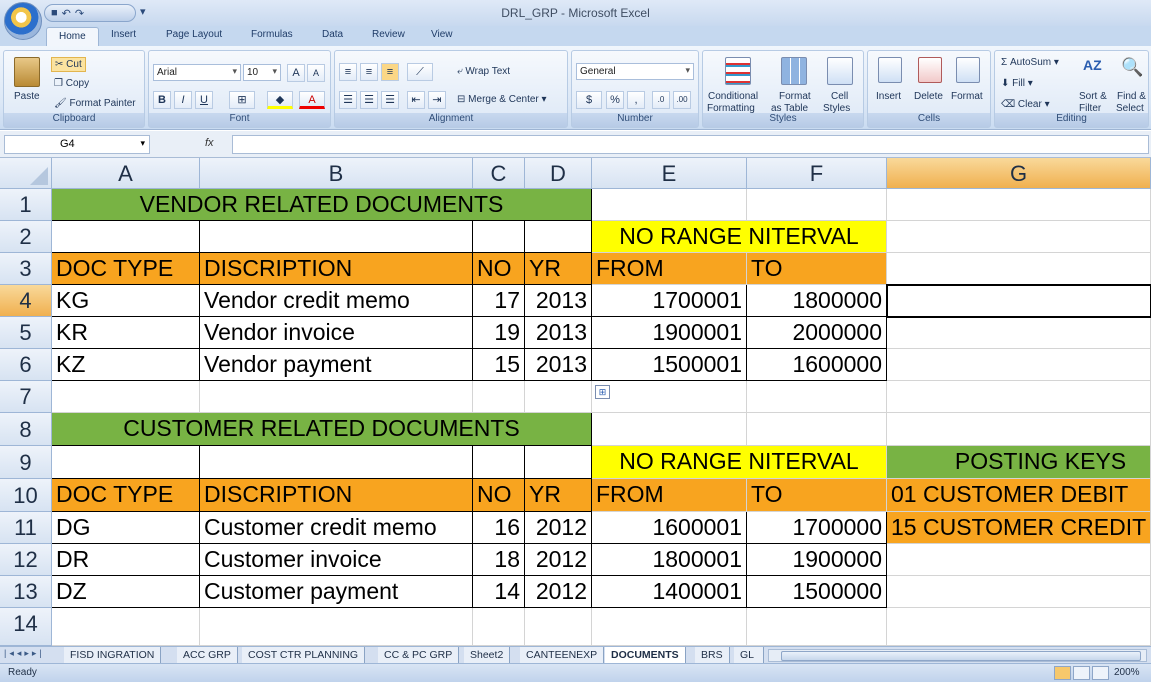 This screenshot has height=682, width=1151. I want to click on bold-button: B, so click(162, 100).